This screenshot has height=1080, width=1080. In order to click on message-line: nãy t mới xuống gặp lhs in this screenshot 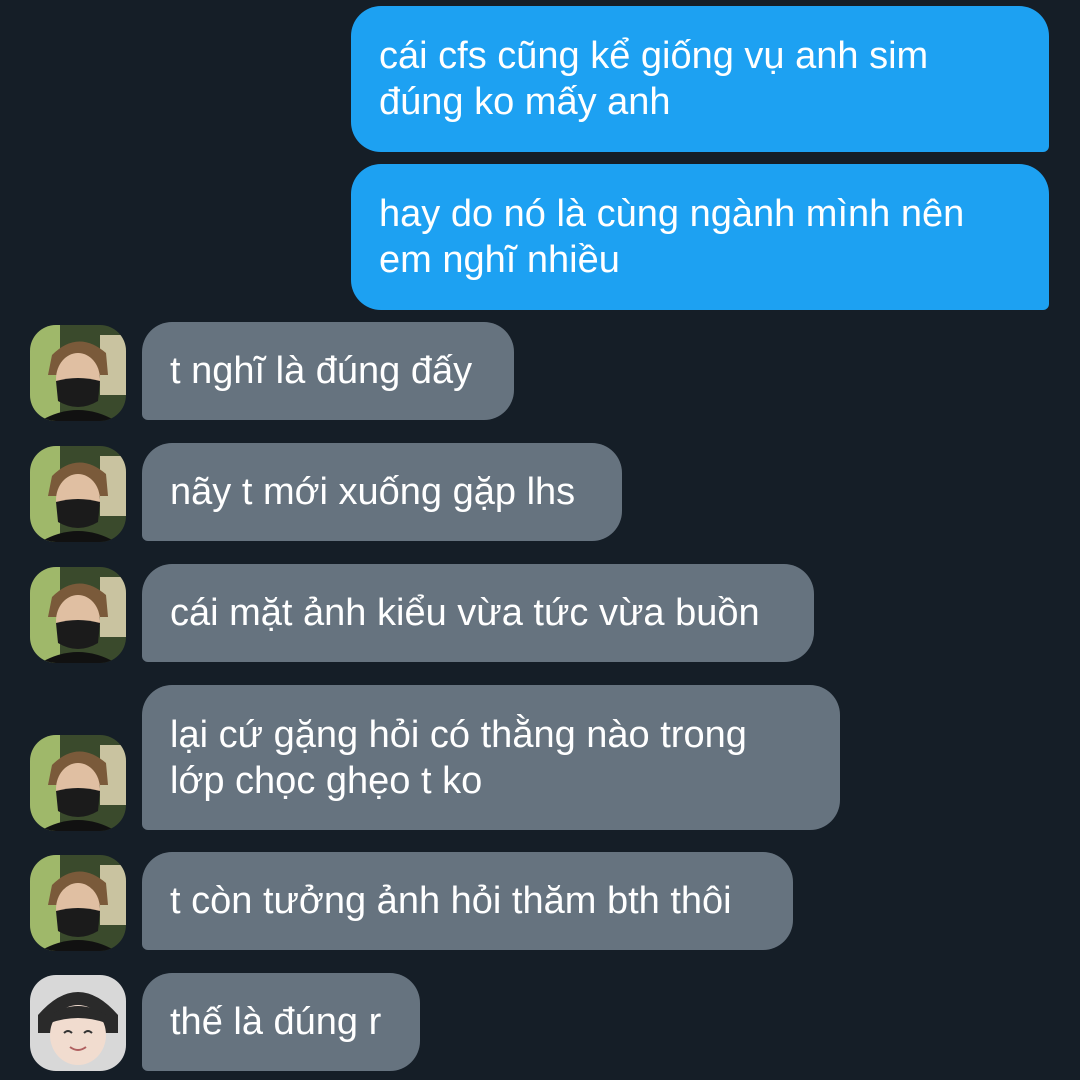, I will do `click(373, 492)`.